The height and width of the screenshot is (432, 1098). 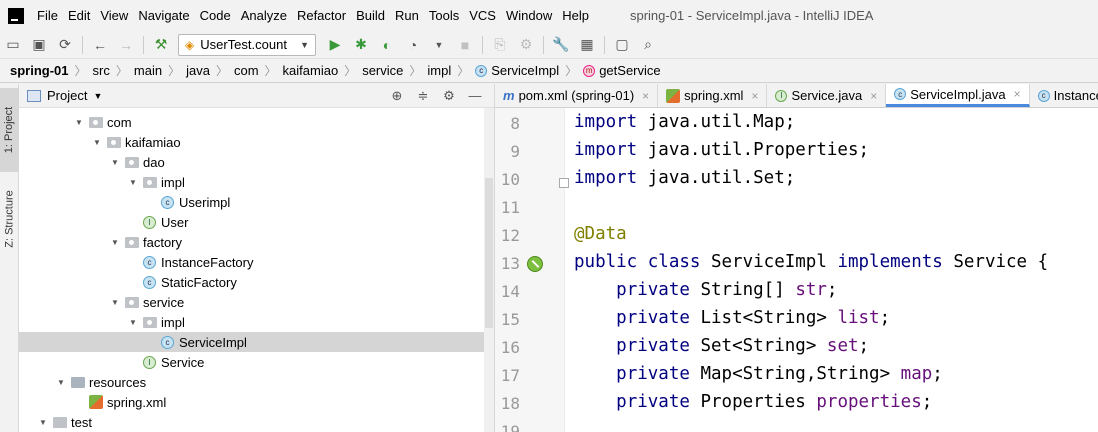 I want to click on breadcrumb-item: java, so click(x=198, y=70).